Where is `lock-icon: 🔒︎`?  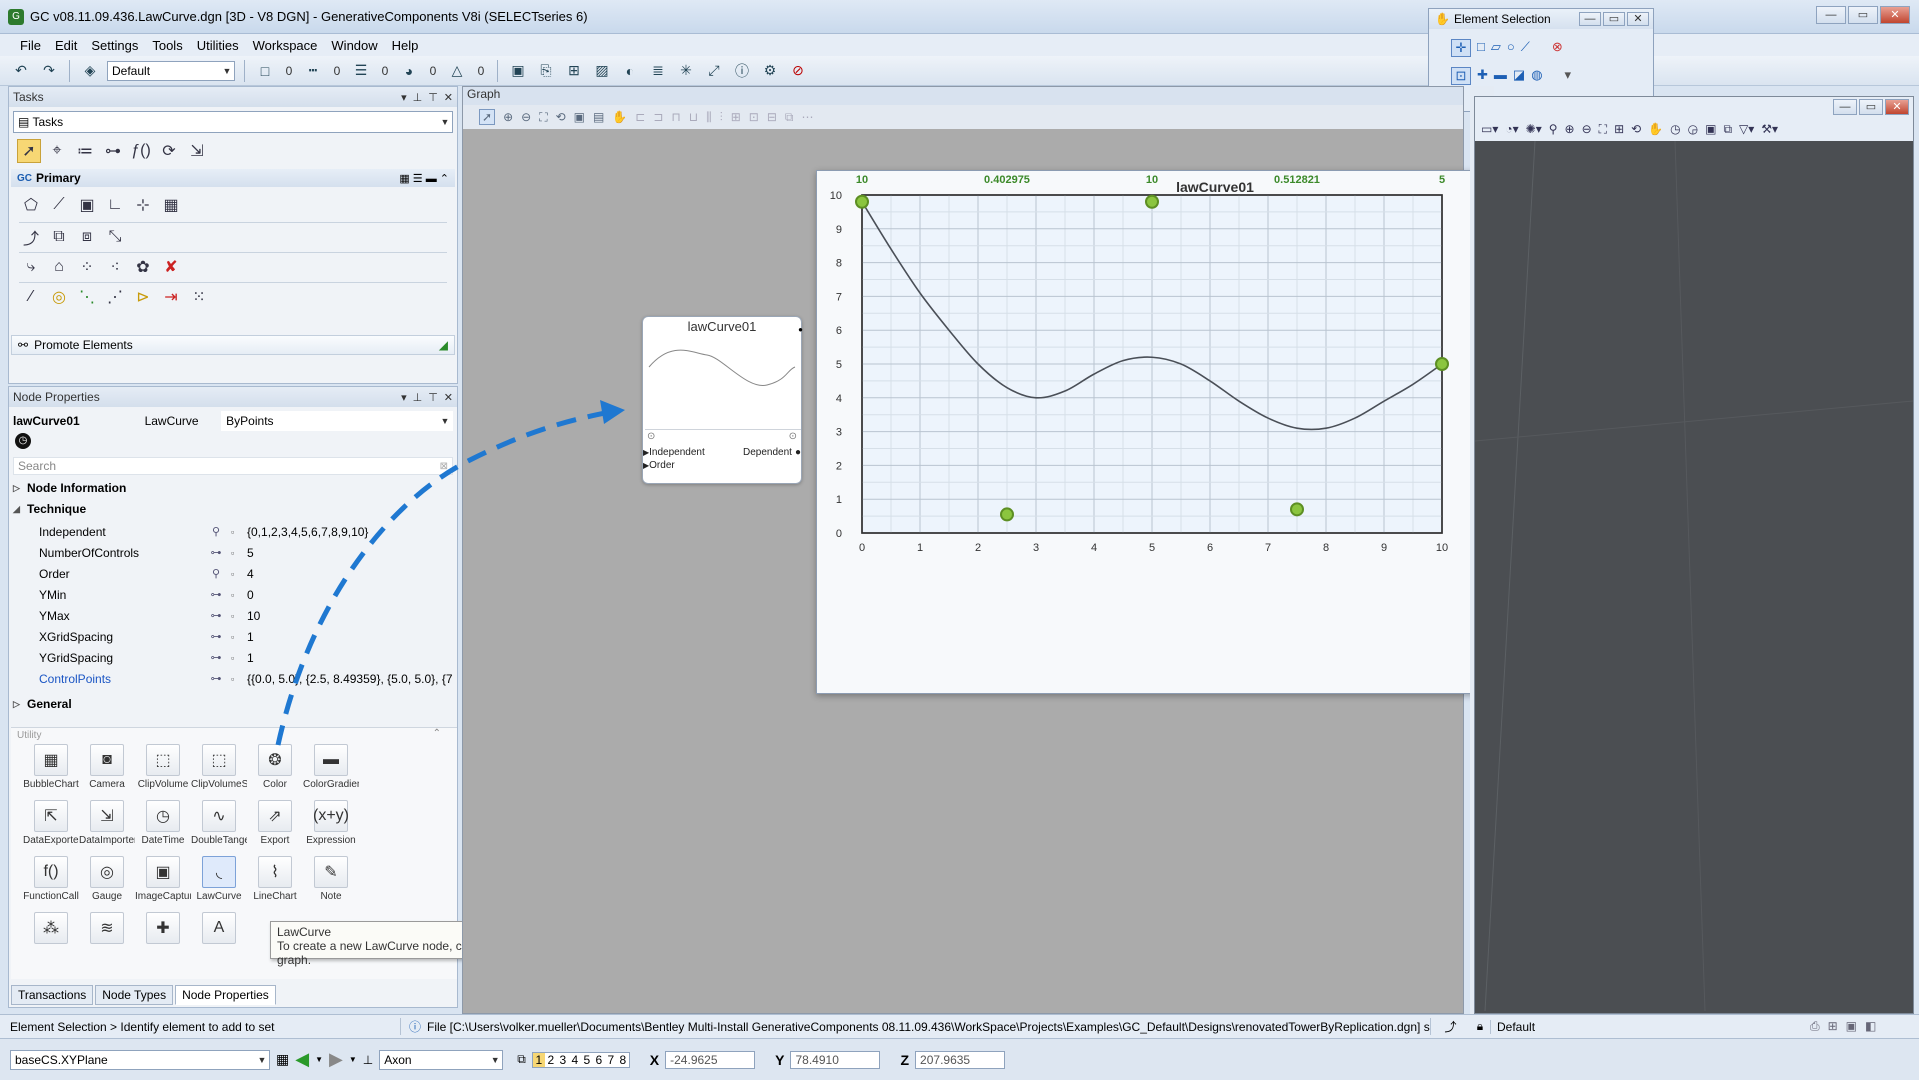 lock-icon: 🔒︎ is located at coordinates (1480, 1026).